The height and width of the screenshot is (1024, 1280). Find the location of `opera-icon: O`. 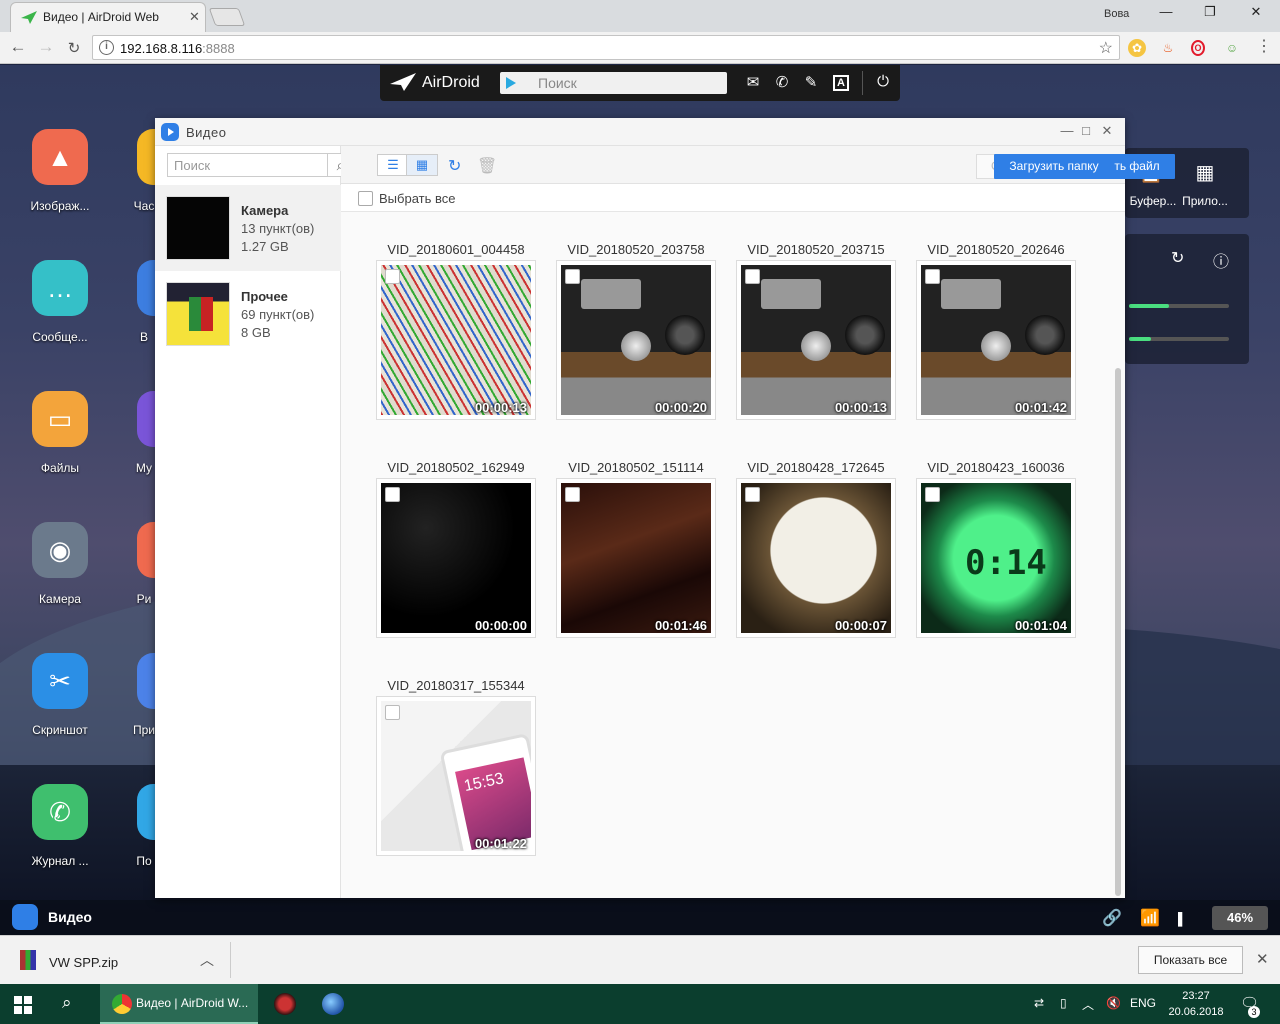

opera-icon: O is located at coordinates (1198, 48).